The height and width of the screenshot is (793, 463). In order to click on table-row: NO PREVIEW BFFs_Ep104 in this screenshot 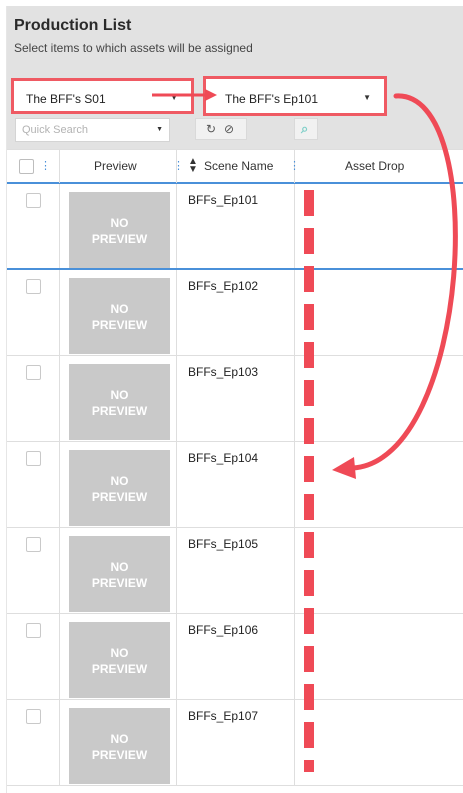, I will do `click(235, 485)`.